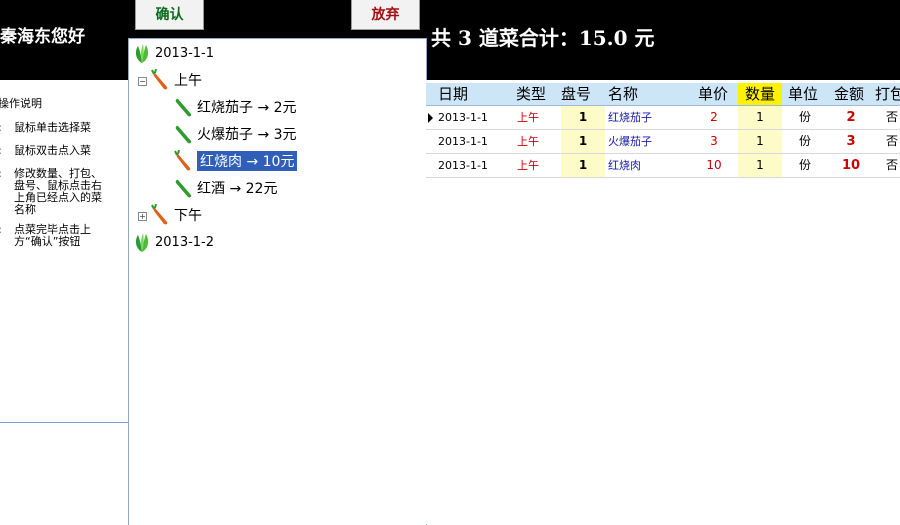  What do you see at coordinates (64, 422) in the screenshot?
I see `divider` at bounding box center [64, 422].